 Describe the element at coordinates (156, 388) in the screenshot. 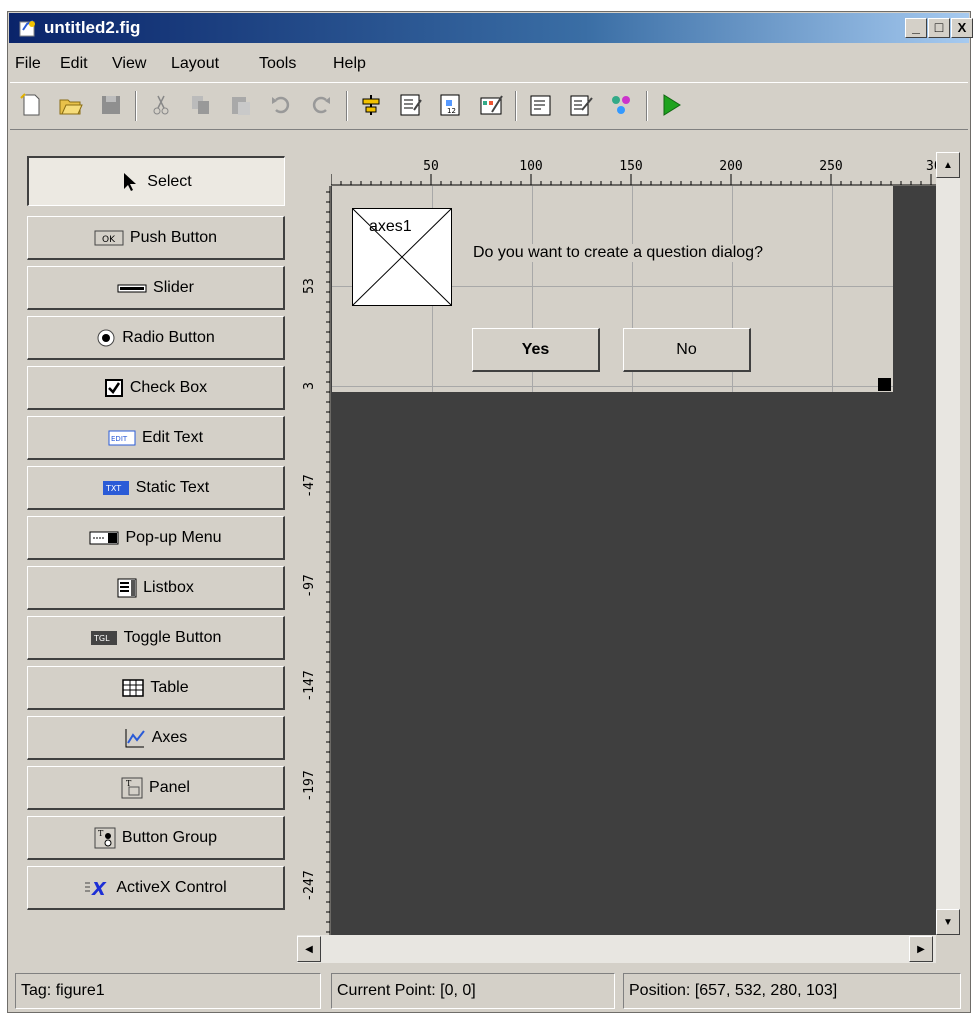

I see `palette-check-box-button: Check Box` at that location.